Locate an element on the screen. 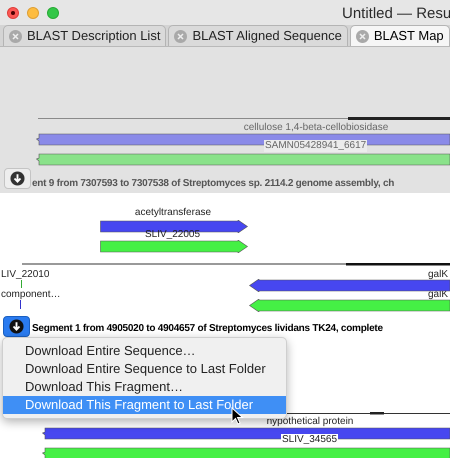  tab: BLAST Map is located at coordinates (400, 35).